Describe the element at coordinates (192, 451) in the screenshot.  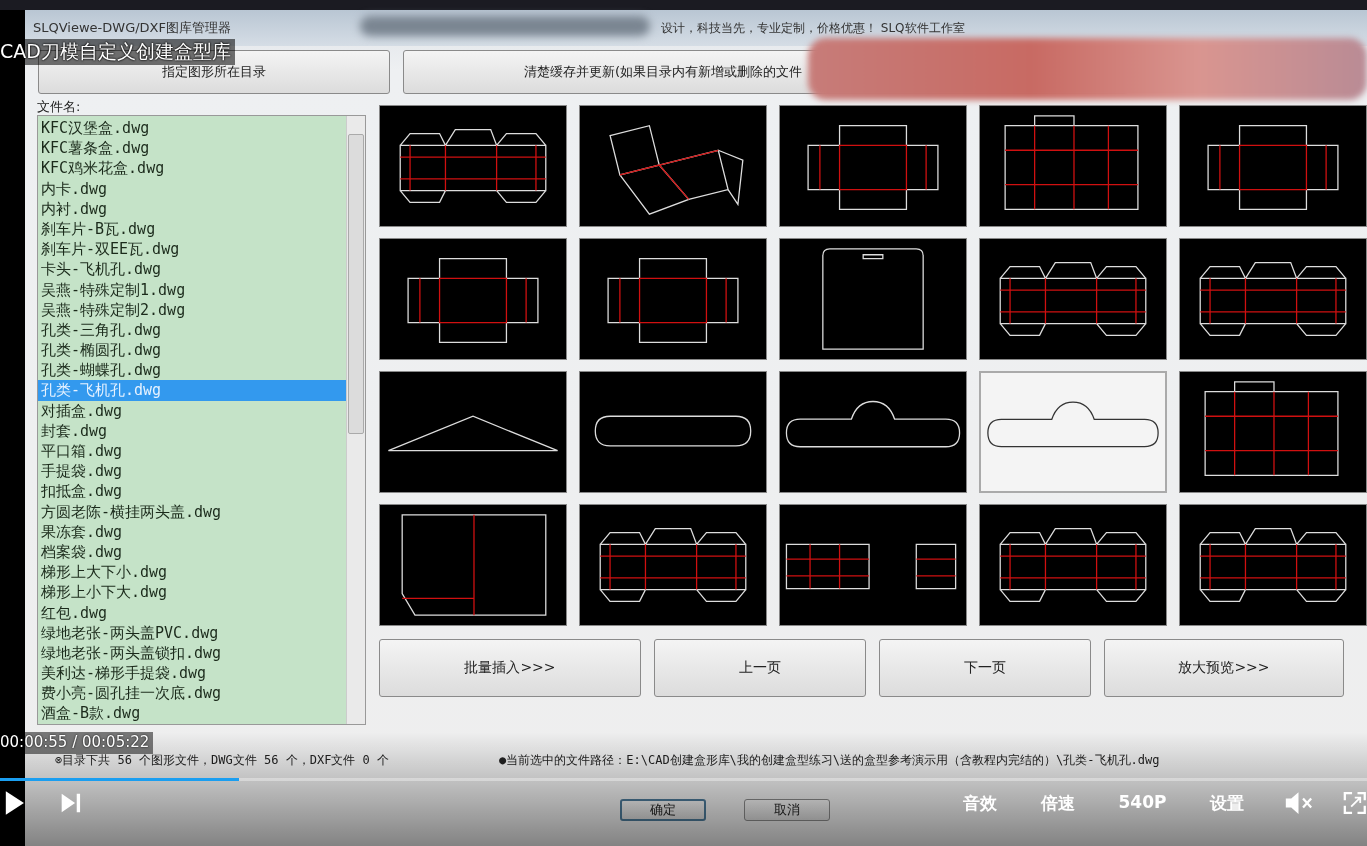
I see `file-item: 平口箱.dwg` at that location.